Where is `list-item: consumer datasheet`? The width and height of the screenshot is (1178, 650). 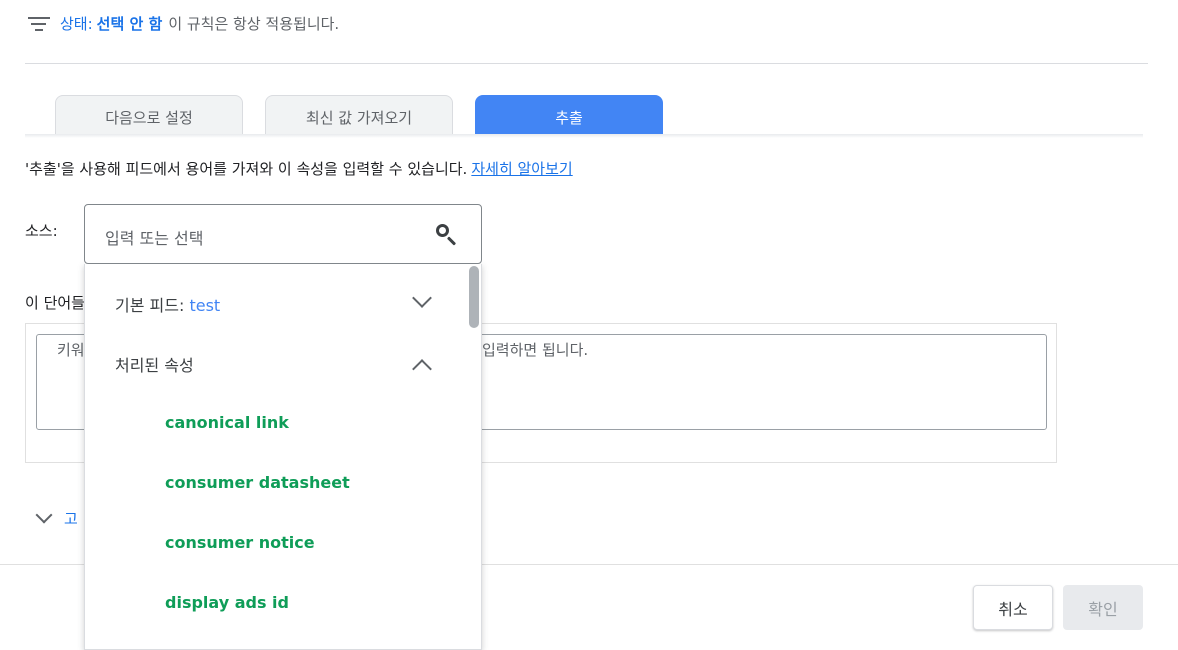
list-item: consumer datasheet is located at coordinates (257, 482).